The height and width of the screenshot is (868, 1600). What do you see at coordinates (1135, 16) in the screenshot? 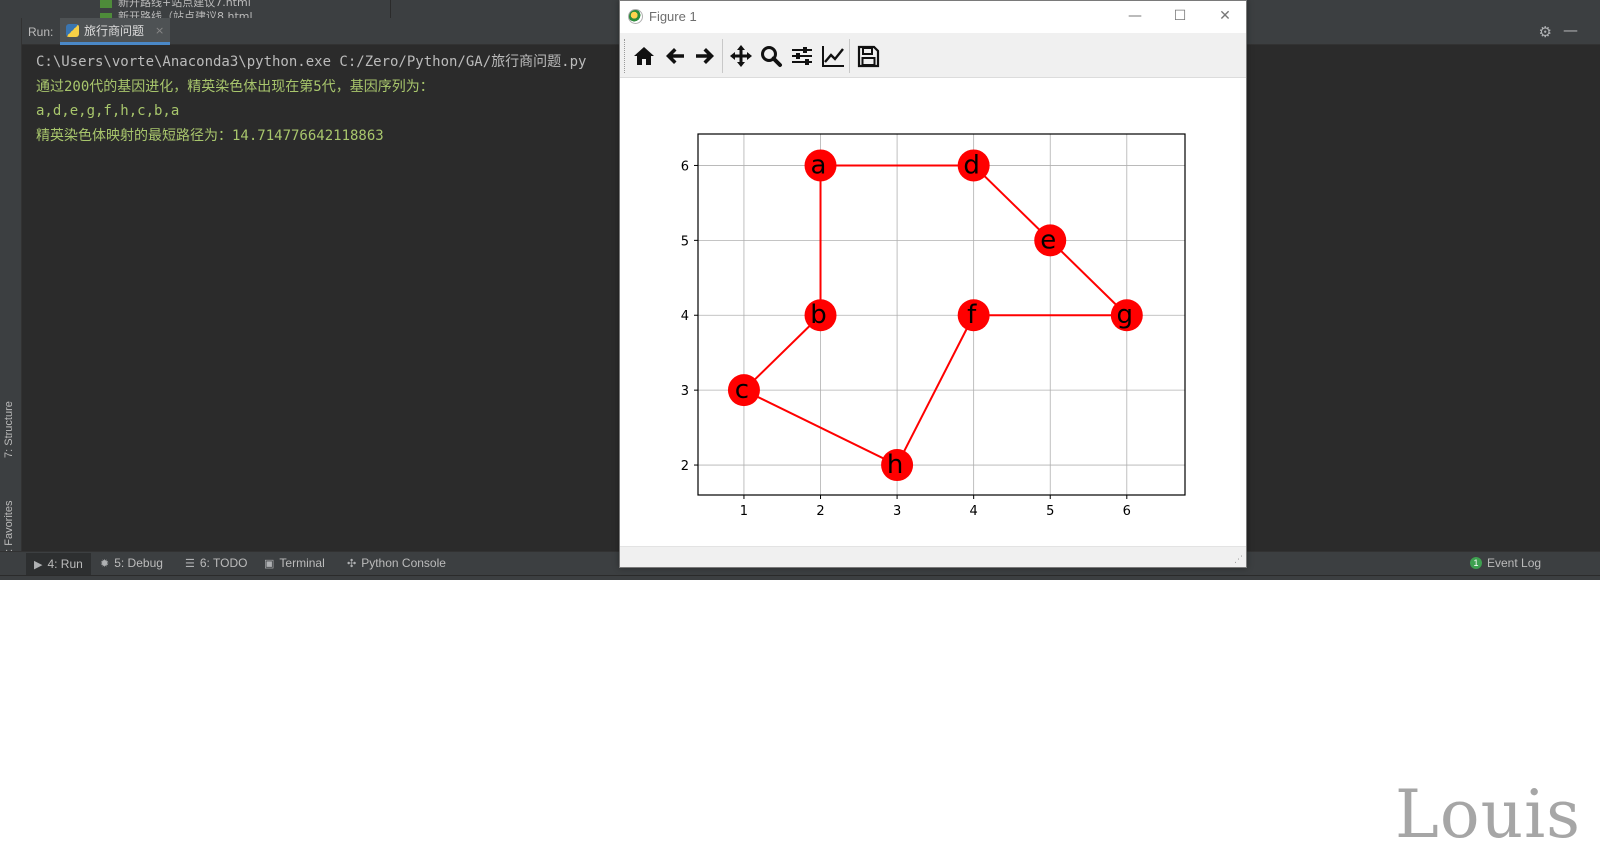
I see `minimize-button: —` at bounding box center [1135, 16].